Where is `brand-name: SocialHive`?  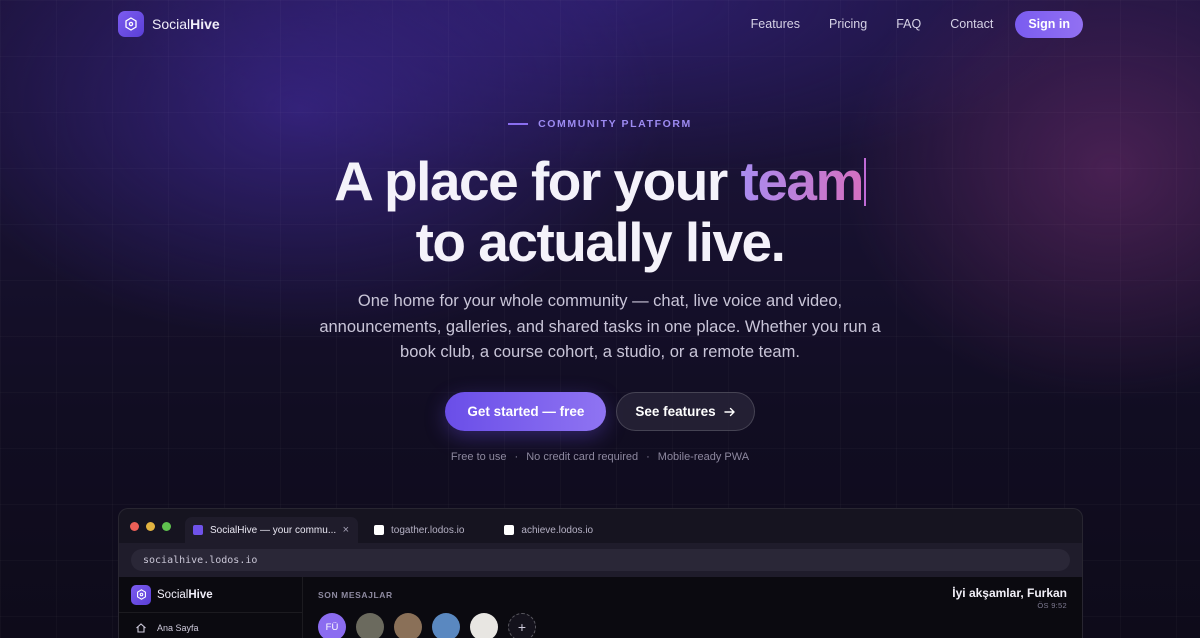 brand-name: SocialHive is located at coordinates (186, 24).